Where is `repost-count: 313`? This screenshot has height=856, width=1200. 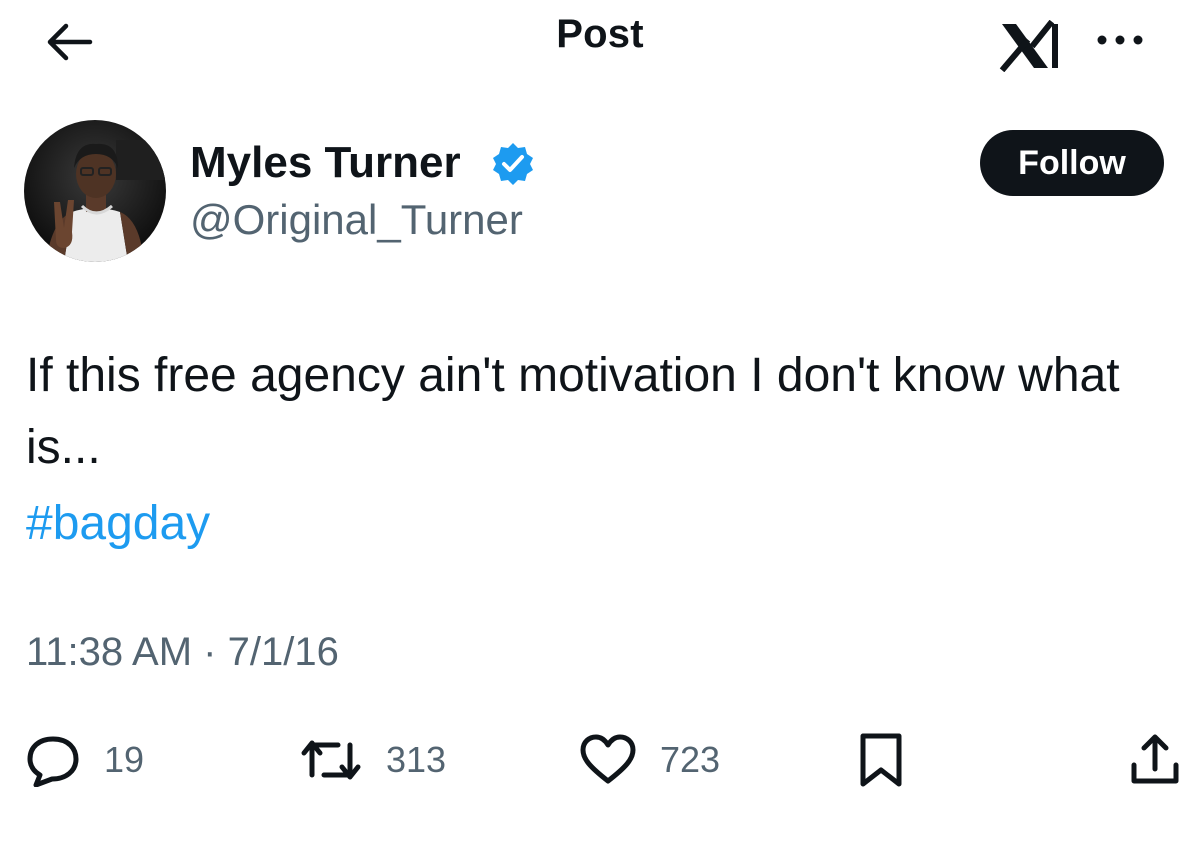 repost-count: 313 is located at coordinates (416, 759).